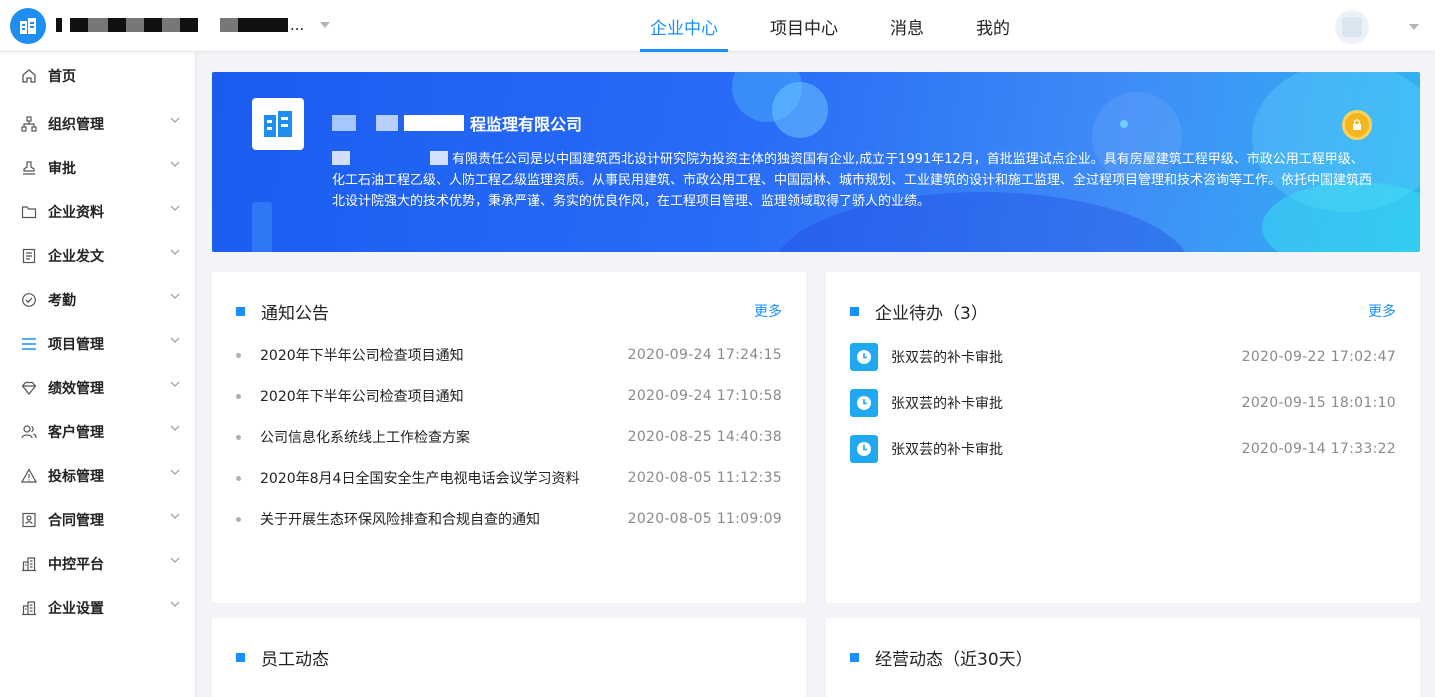 This screenshot has width=1435, height=697. Describe the element at coordinates (62, 301) in the screenshot. I see `sidebar-item-label: 考勤` at that location.